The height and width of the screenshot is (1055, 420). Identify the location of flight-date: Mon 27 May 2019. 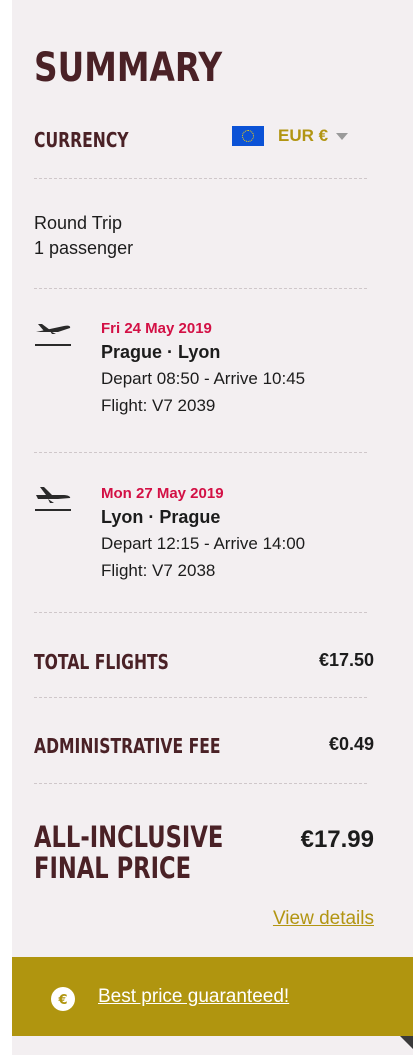
(162, 493).